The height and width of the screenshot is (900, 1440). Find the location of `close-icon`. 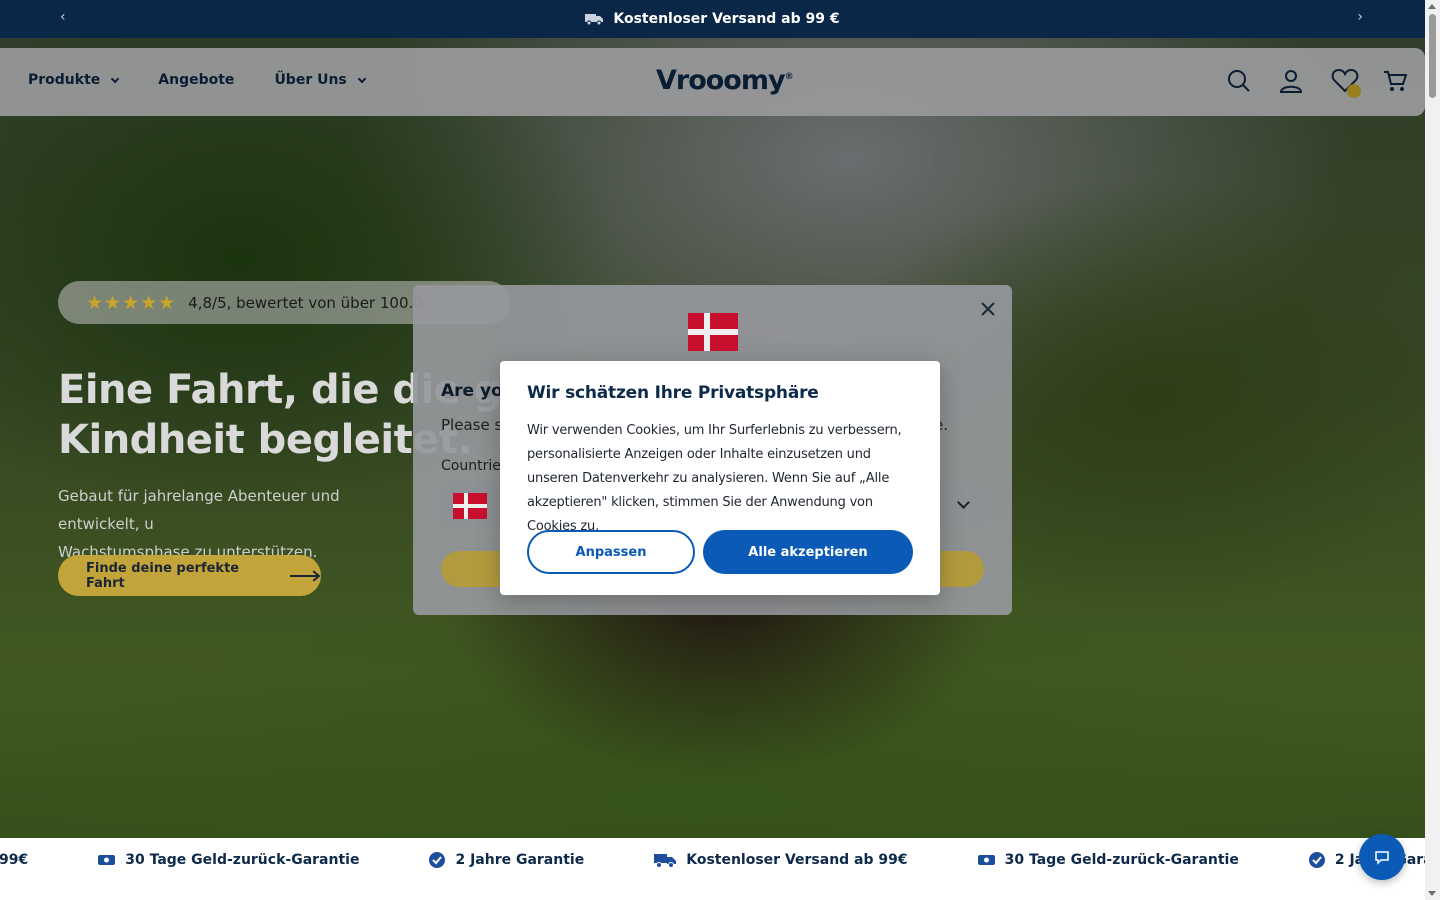

close-icon is located at coordinates (988, 309).